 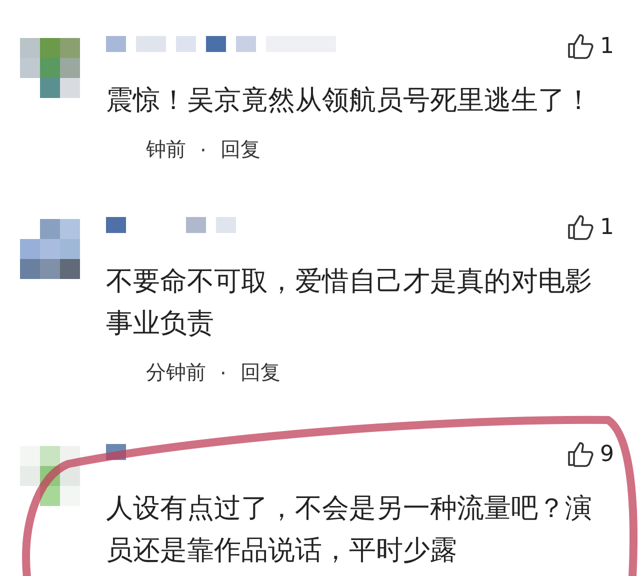 What do you see at coordinates (349, 101) in the screenshot?
I see `comment-text: 震惊！吴京竟然从领航员号死里逃生了！` at bounding box center [349, 101].